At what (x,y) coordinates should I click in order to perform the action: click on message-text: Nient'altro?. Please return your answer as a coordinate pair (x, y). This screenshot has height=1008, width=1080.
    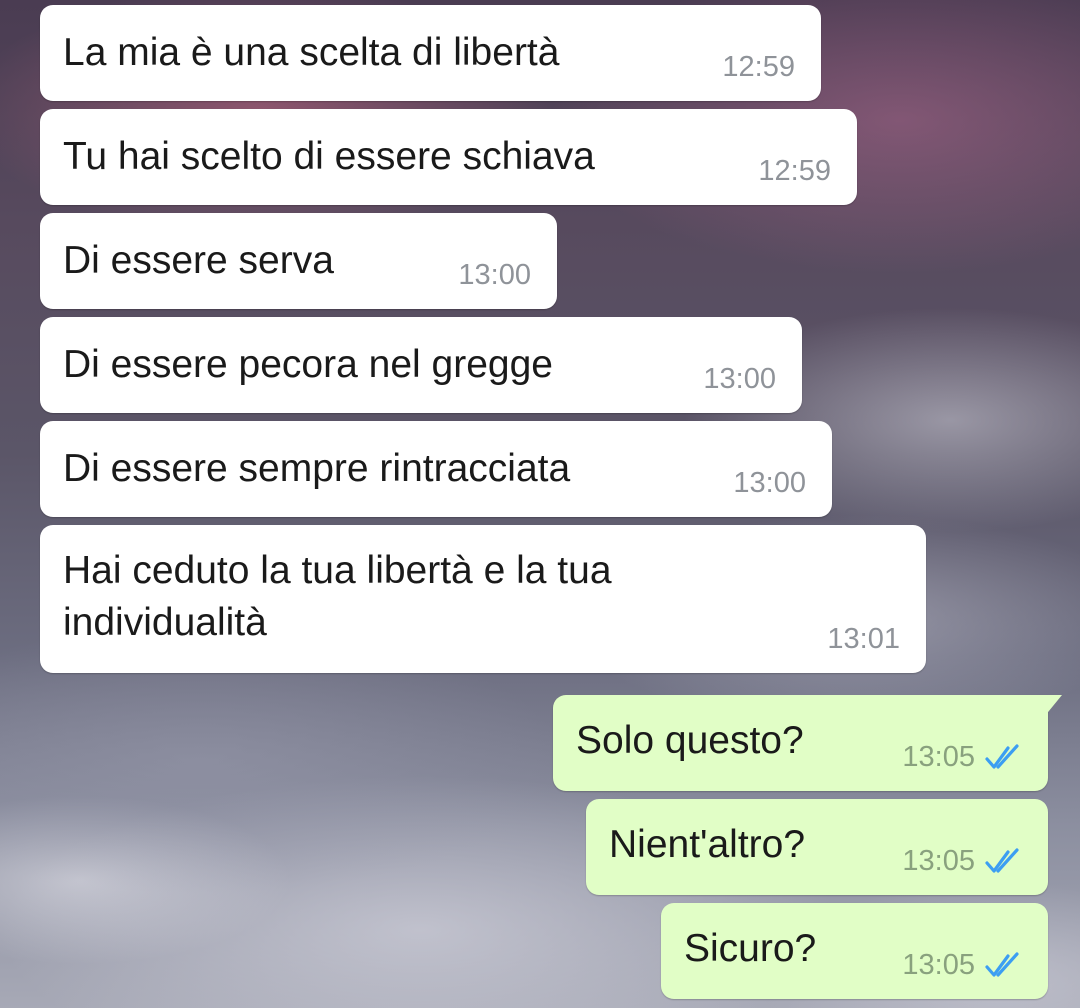
    Looking at the image, I should click on (707, 844).